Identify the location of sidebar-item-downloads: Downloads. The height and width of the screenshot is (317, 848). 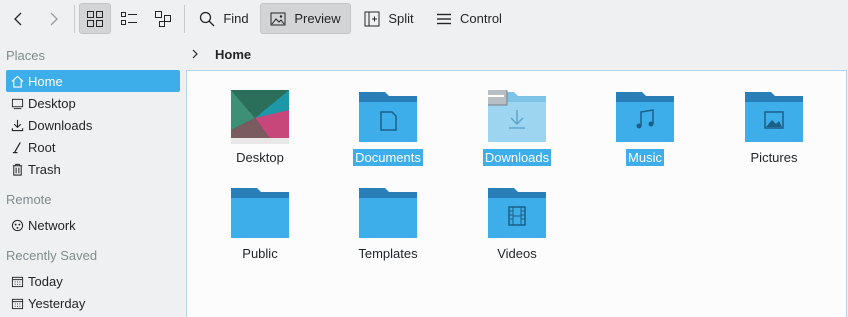
(93, 125).